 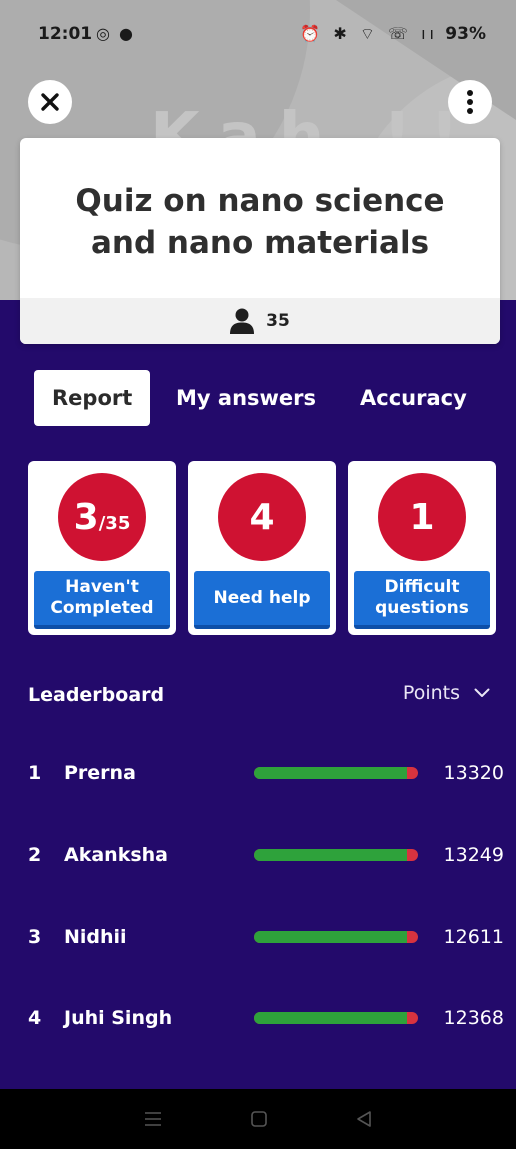 I want to click on home-button, so click(x=259, y=1119).